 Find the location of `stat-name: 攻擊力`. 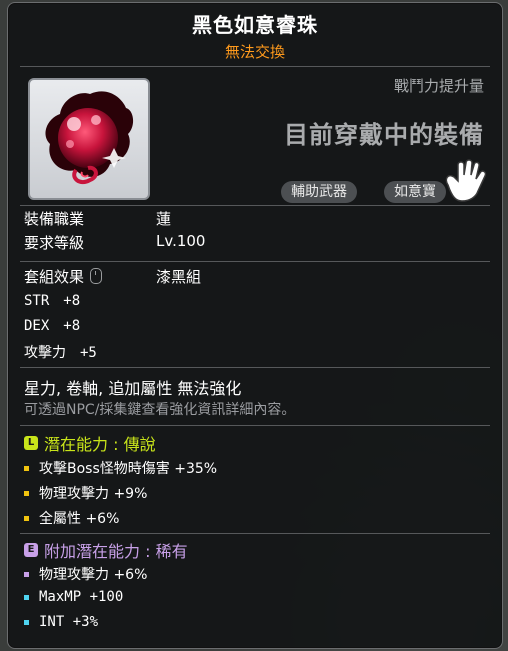

stat-name: 攻擊力 is located at coordinates (45, 353).